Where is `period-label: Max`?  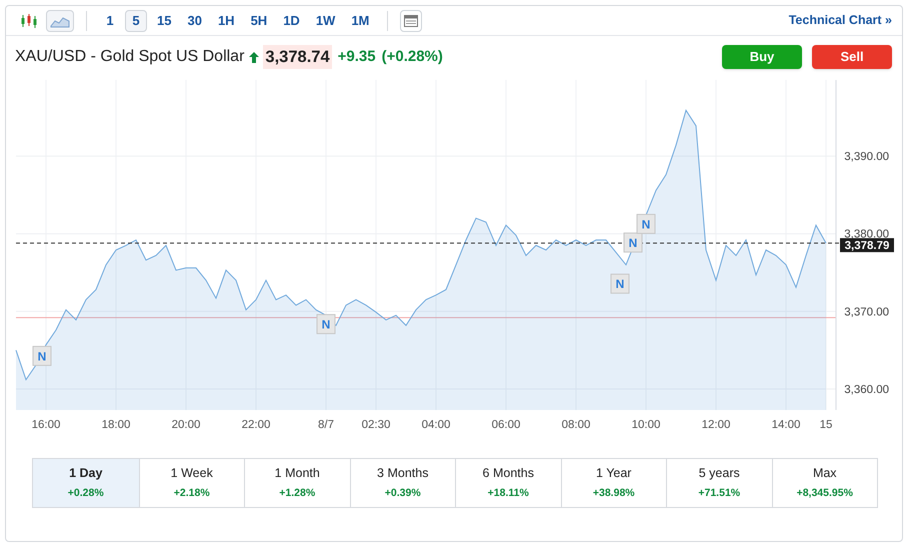
period-label: Max is located at coordinates (824, 473).